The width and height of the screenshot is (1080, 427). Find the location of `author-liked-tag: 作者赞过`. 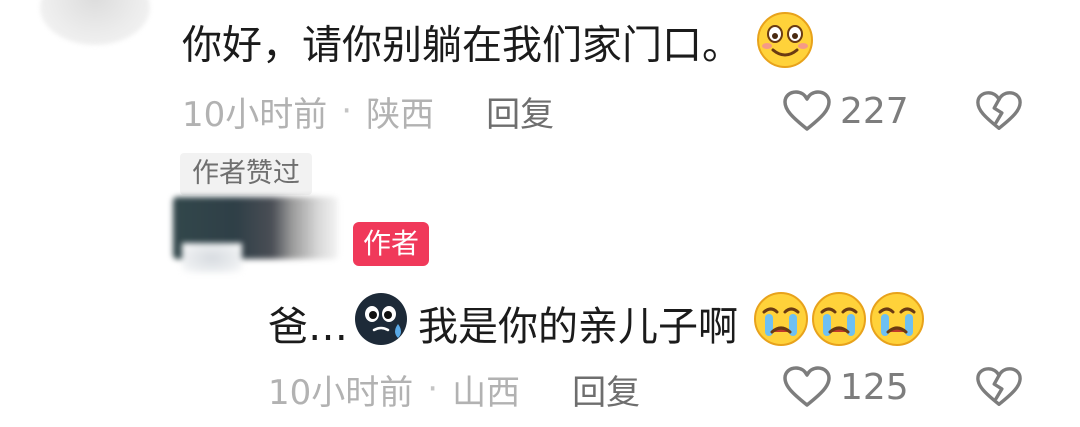

author-liked-tag: 作者赞过 is located at coordinates (246, 174).